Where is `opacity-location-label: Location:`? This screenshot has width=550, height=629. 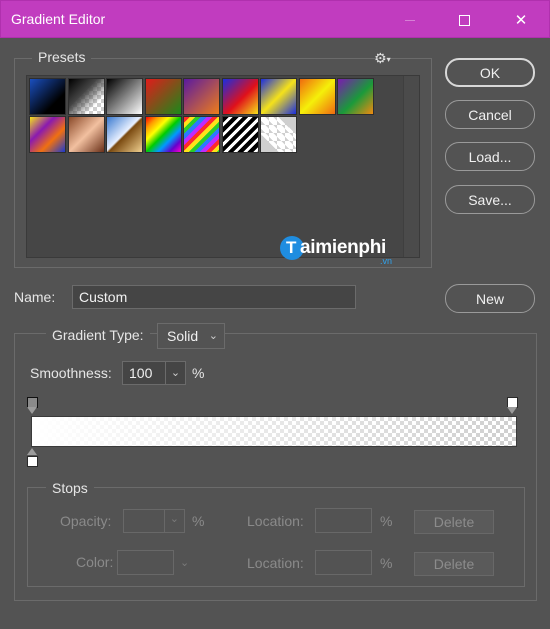 opacity-location-label: Location: is located at coordinates (275, 521).